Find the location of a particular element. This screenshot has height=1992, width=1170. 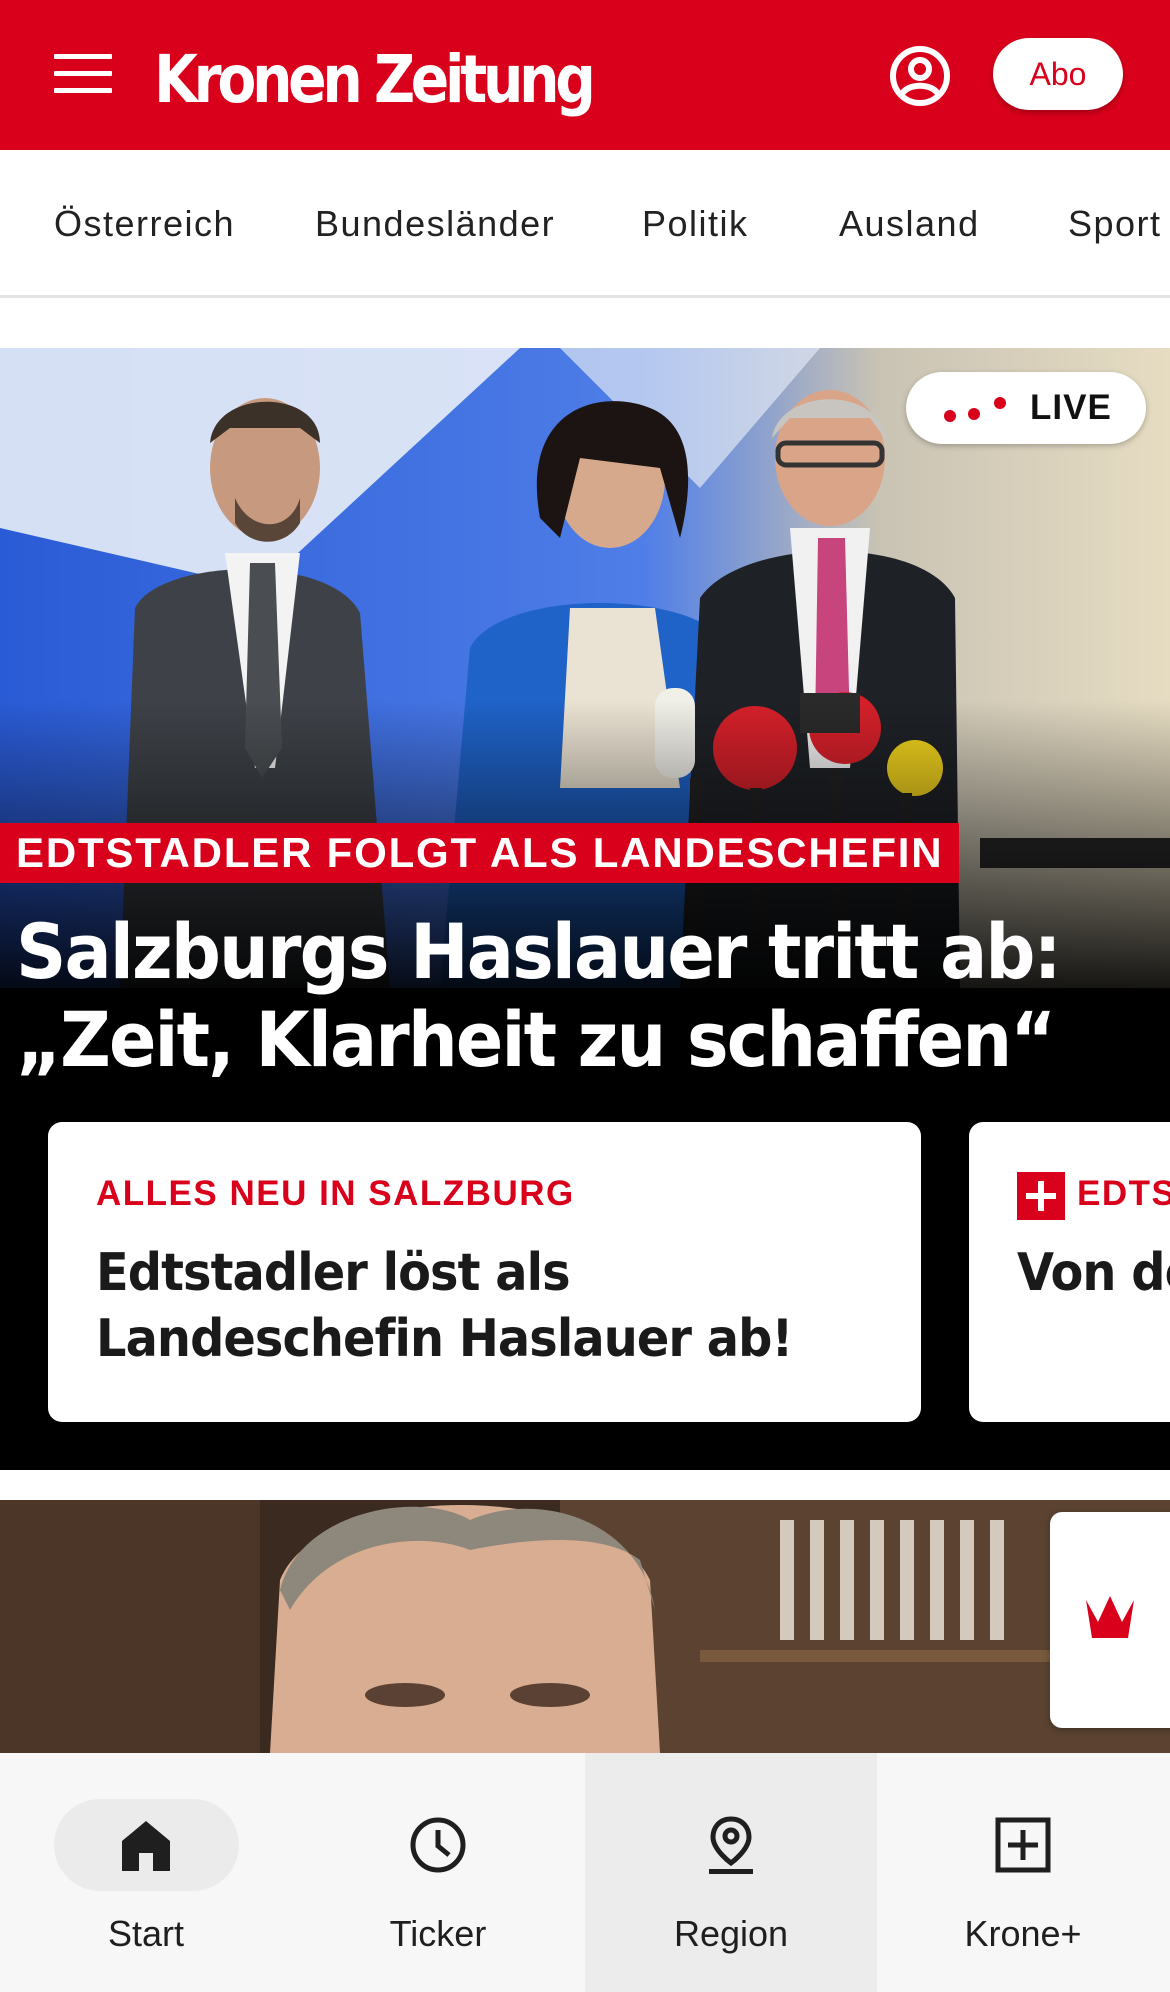

account-icon is located at coordinates (920, 76).